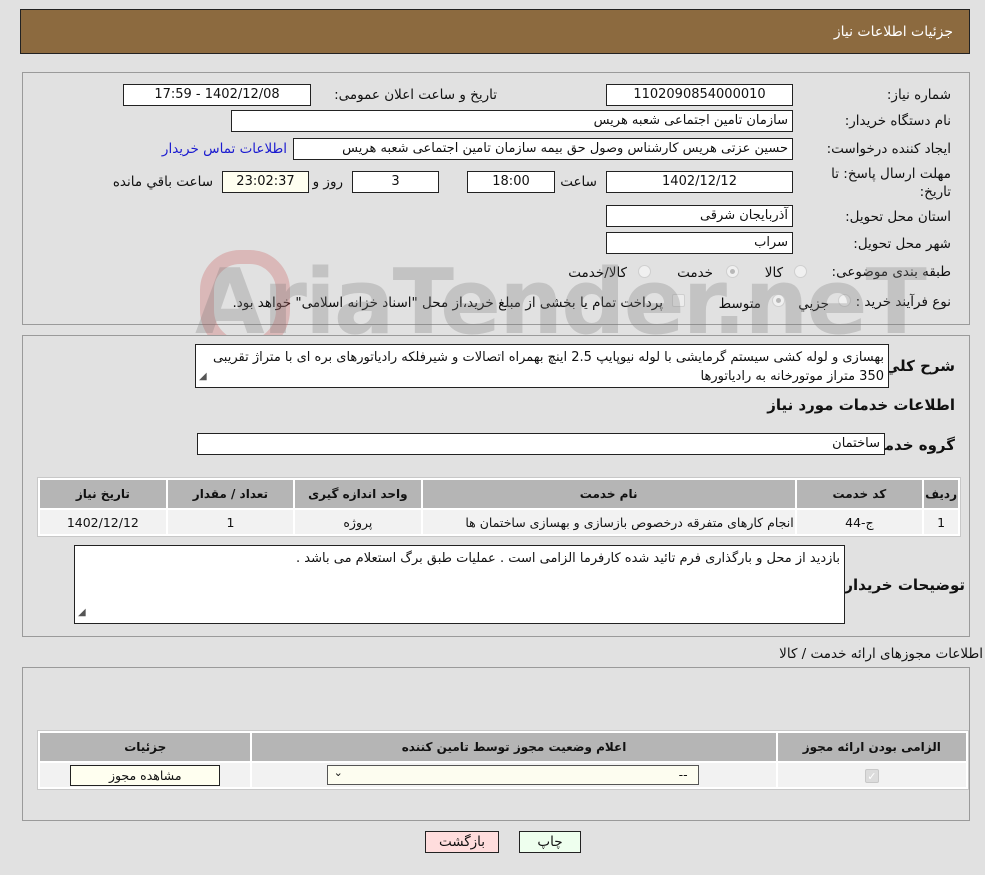 This screenshot has width=985, height=875. Describe the element at coordinates (898, 217) in the screenshot. I see `province-label: استان محل تحویل:` at that location.